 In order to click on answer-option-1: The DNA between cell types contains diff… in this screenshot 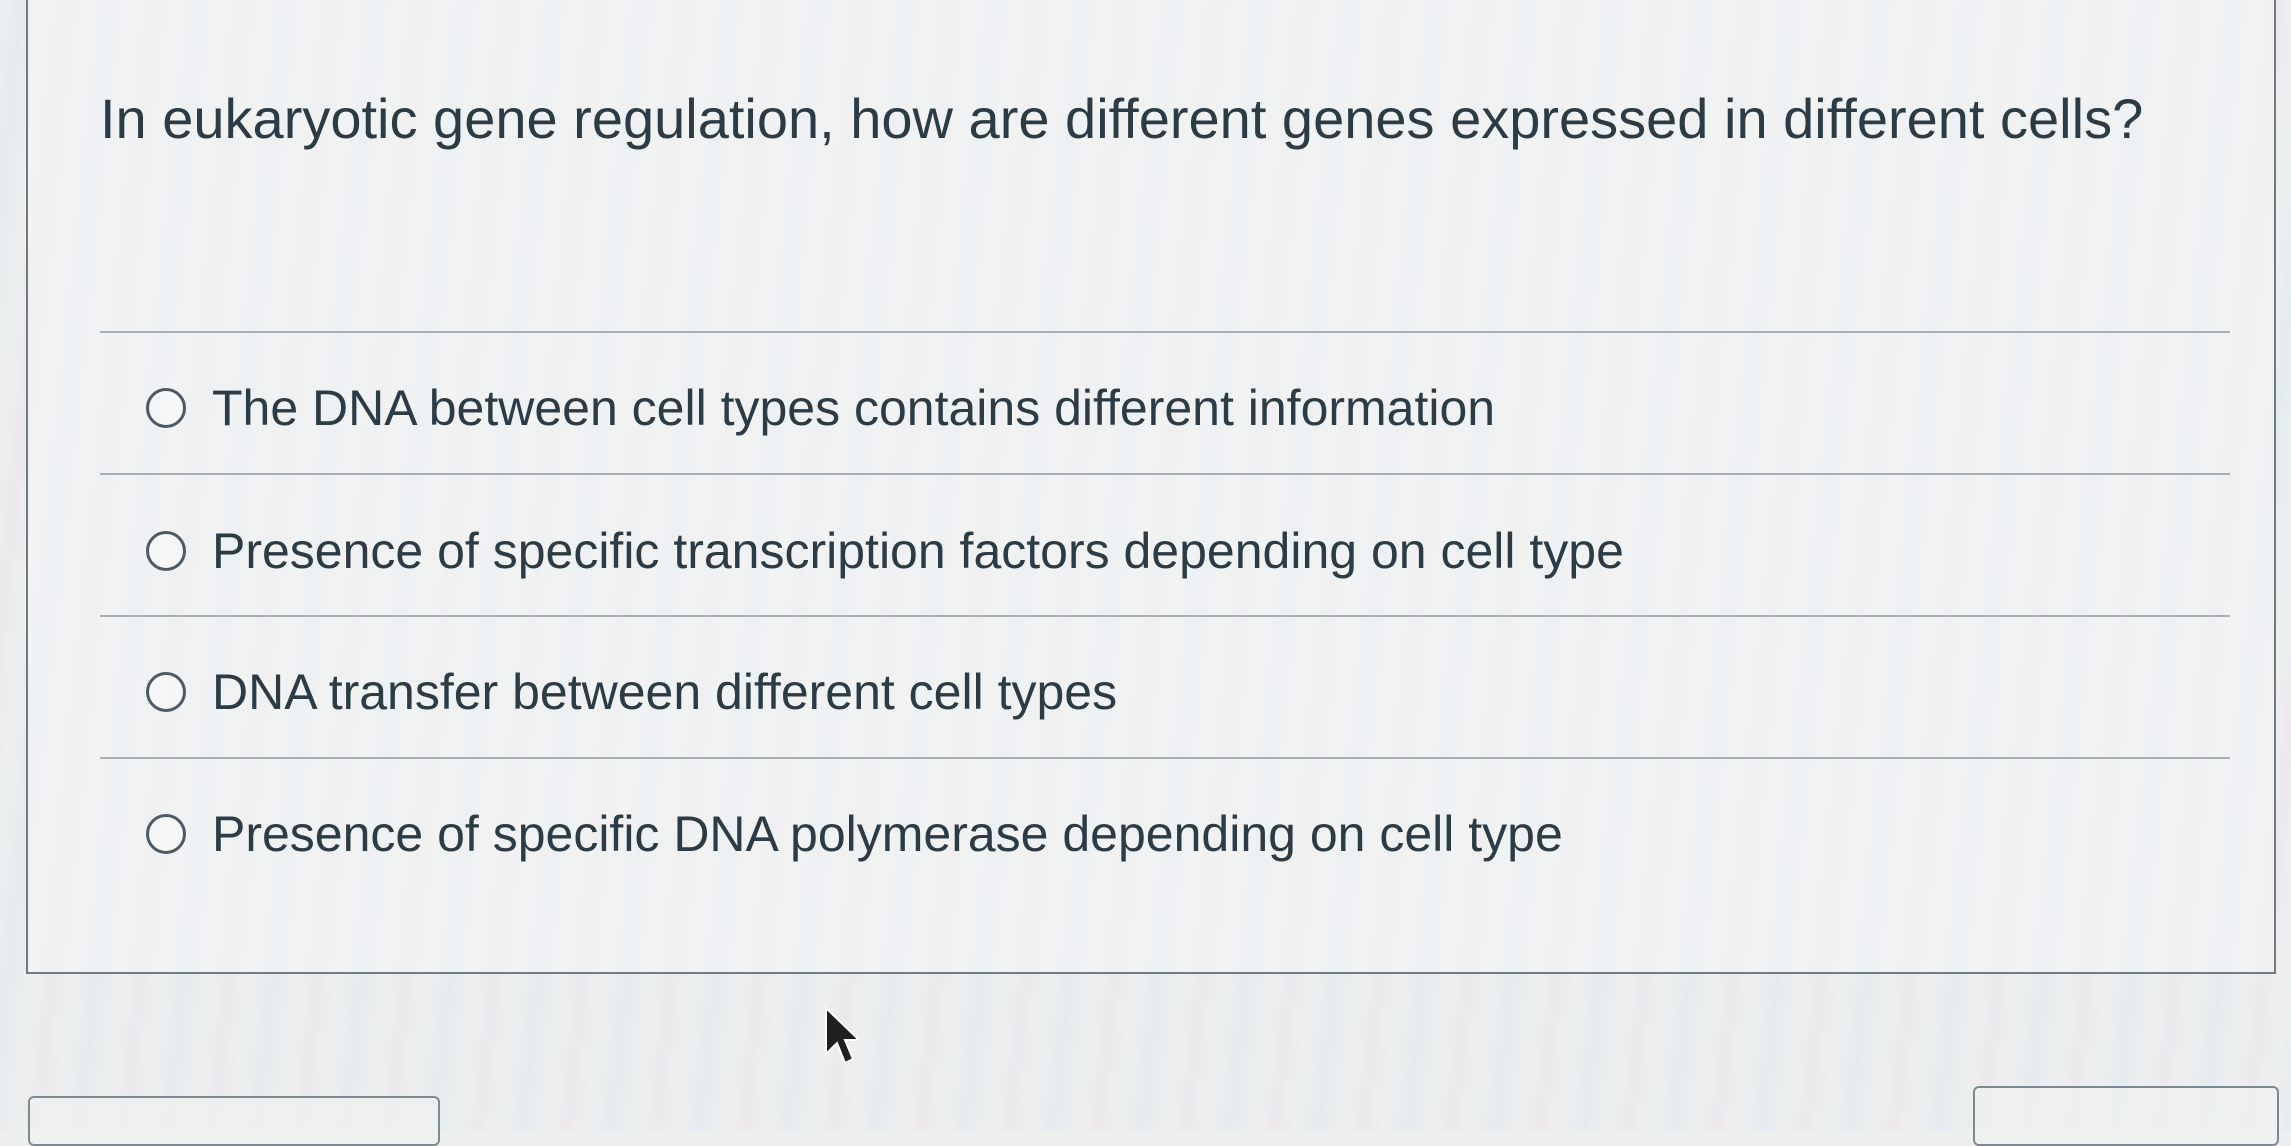, I will do `click(820, 408)`.